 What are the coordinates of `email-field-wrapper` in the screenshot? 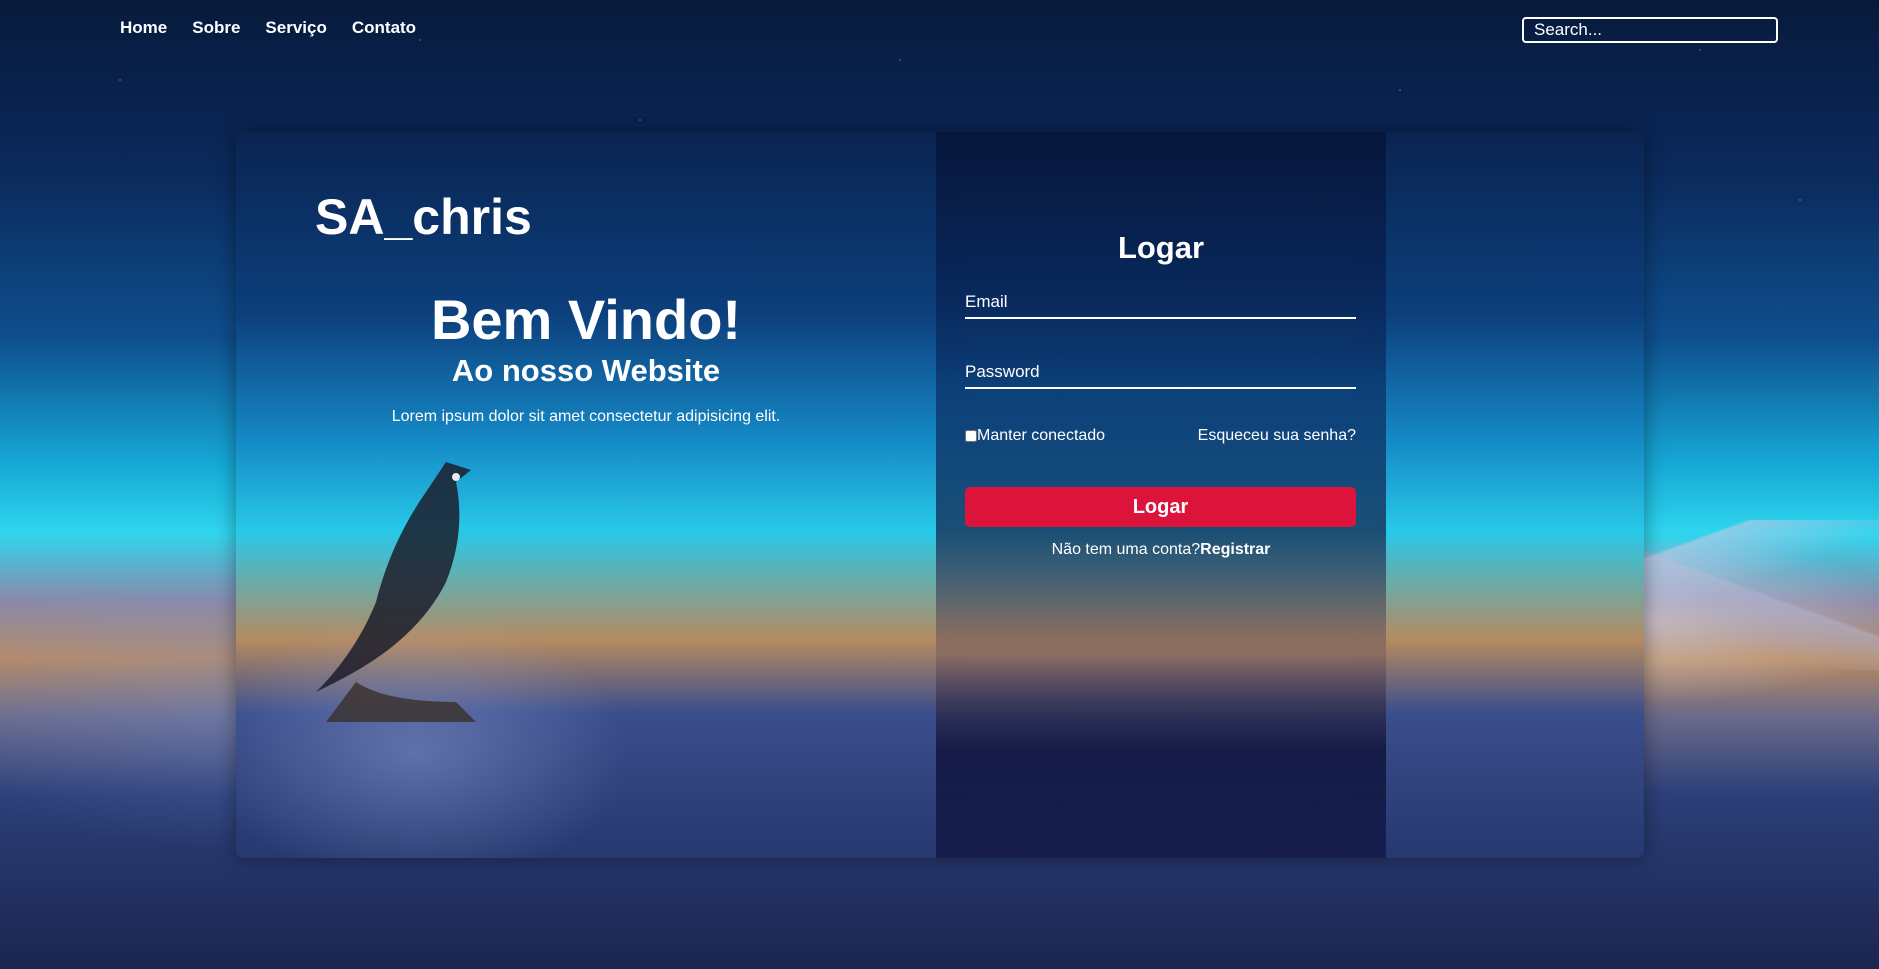 It's located at (1160, 303).